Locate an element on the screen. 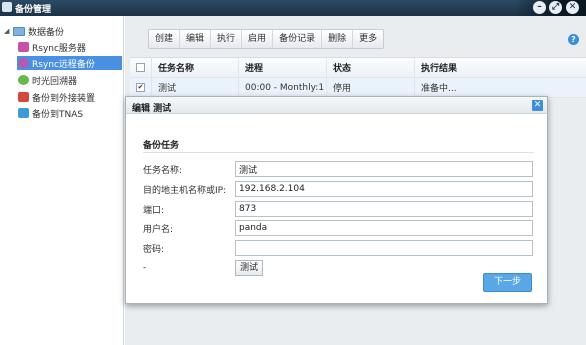 The height and width of the screenshot is (345, 586). field-password: 密码: is located at coordinates (338, 248).